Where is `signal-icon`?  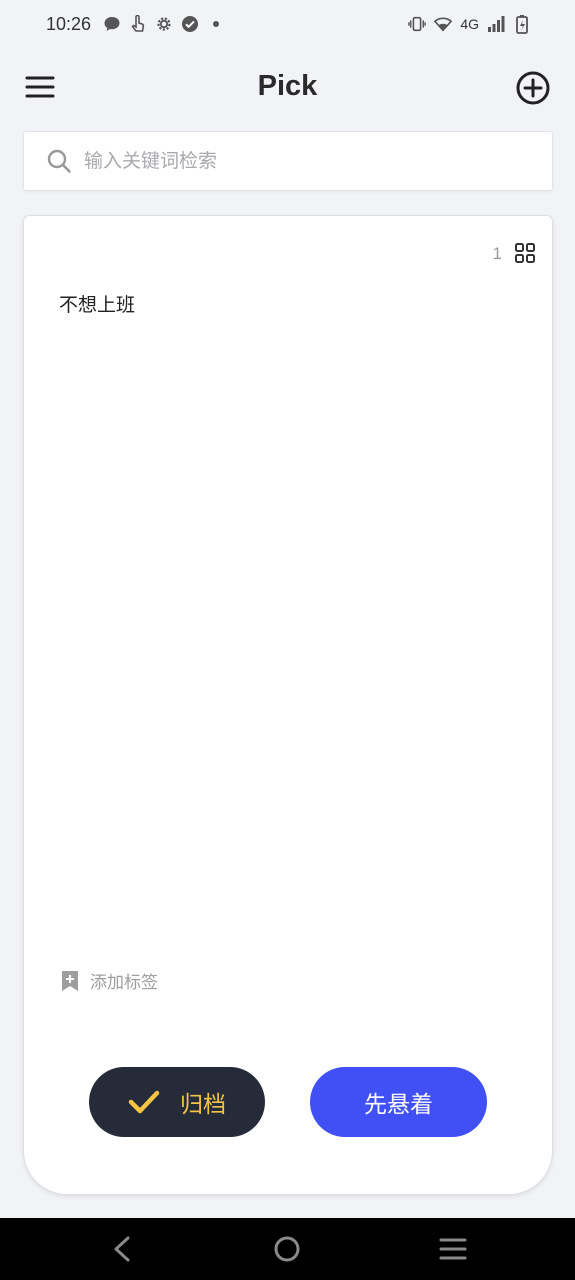
signal-icon is located at coordinates (496, 24).